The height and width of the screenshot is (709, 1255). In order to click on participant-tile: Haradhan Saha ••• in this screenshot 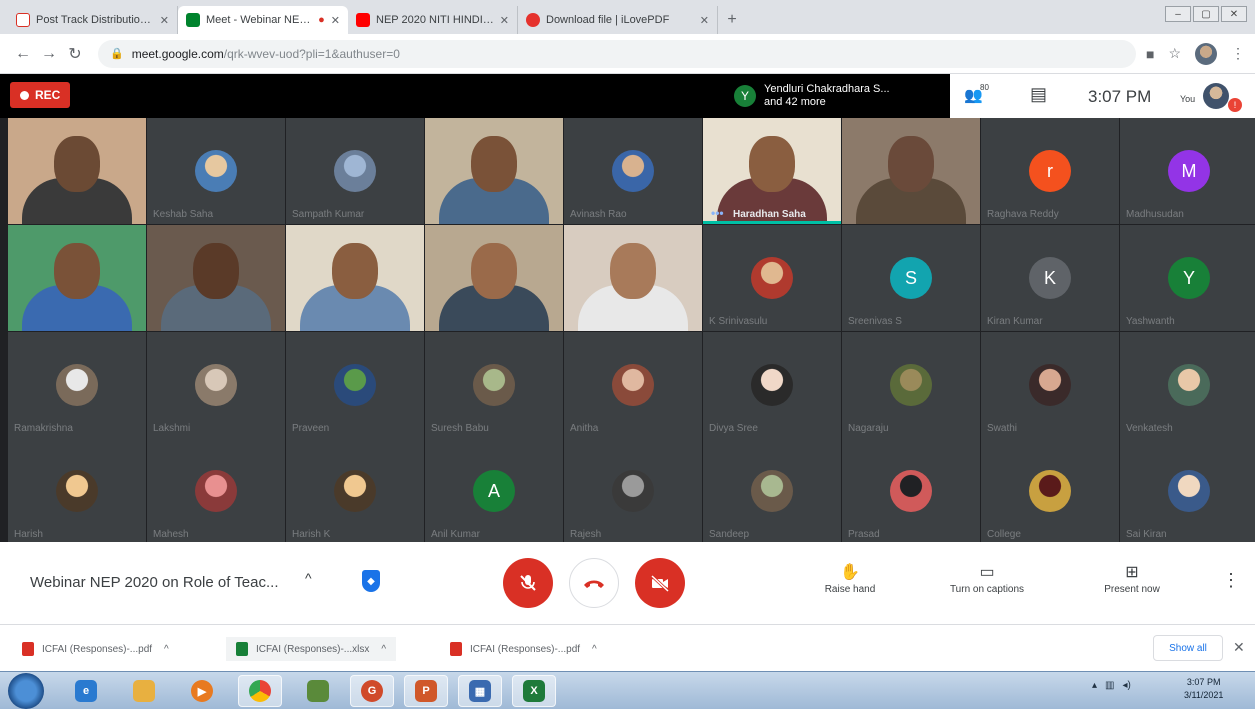, I will do `click(772, 171)`.